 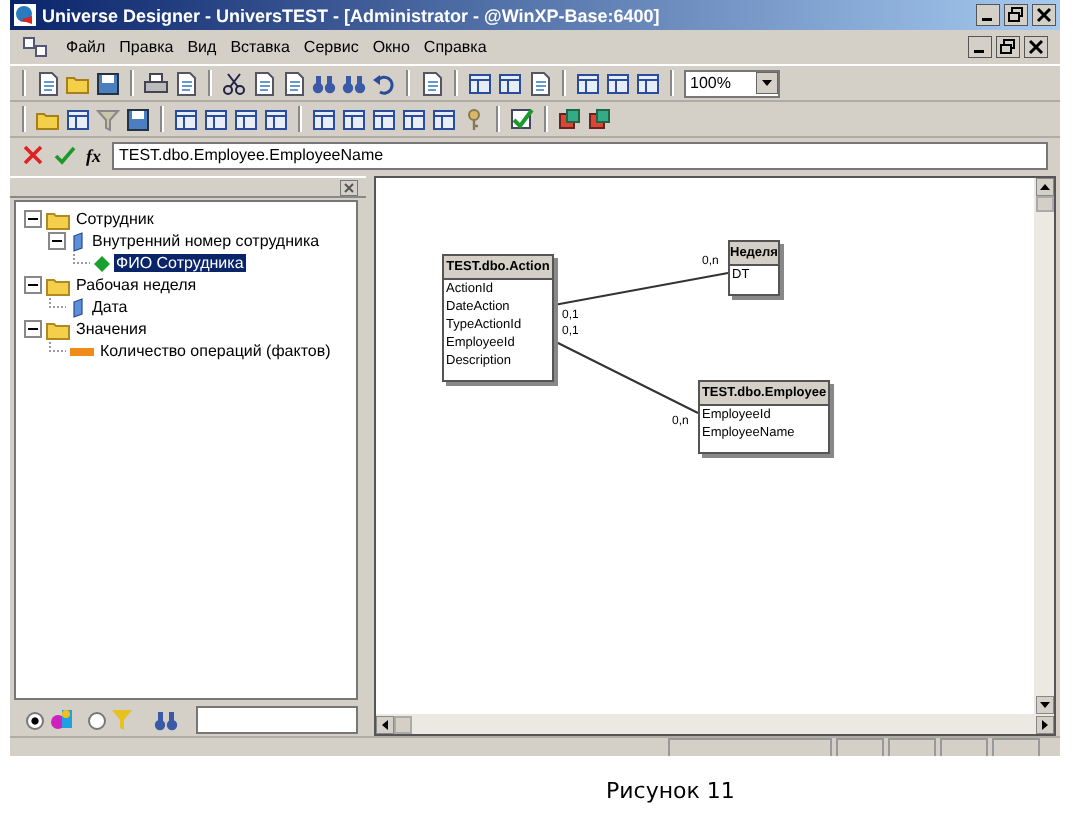 I want to click on menu-item: Справка, so click(x=455, y=47).